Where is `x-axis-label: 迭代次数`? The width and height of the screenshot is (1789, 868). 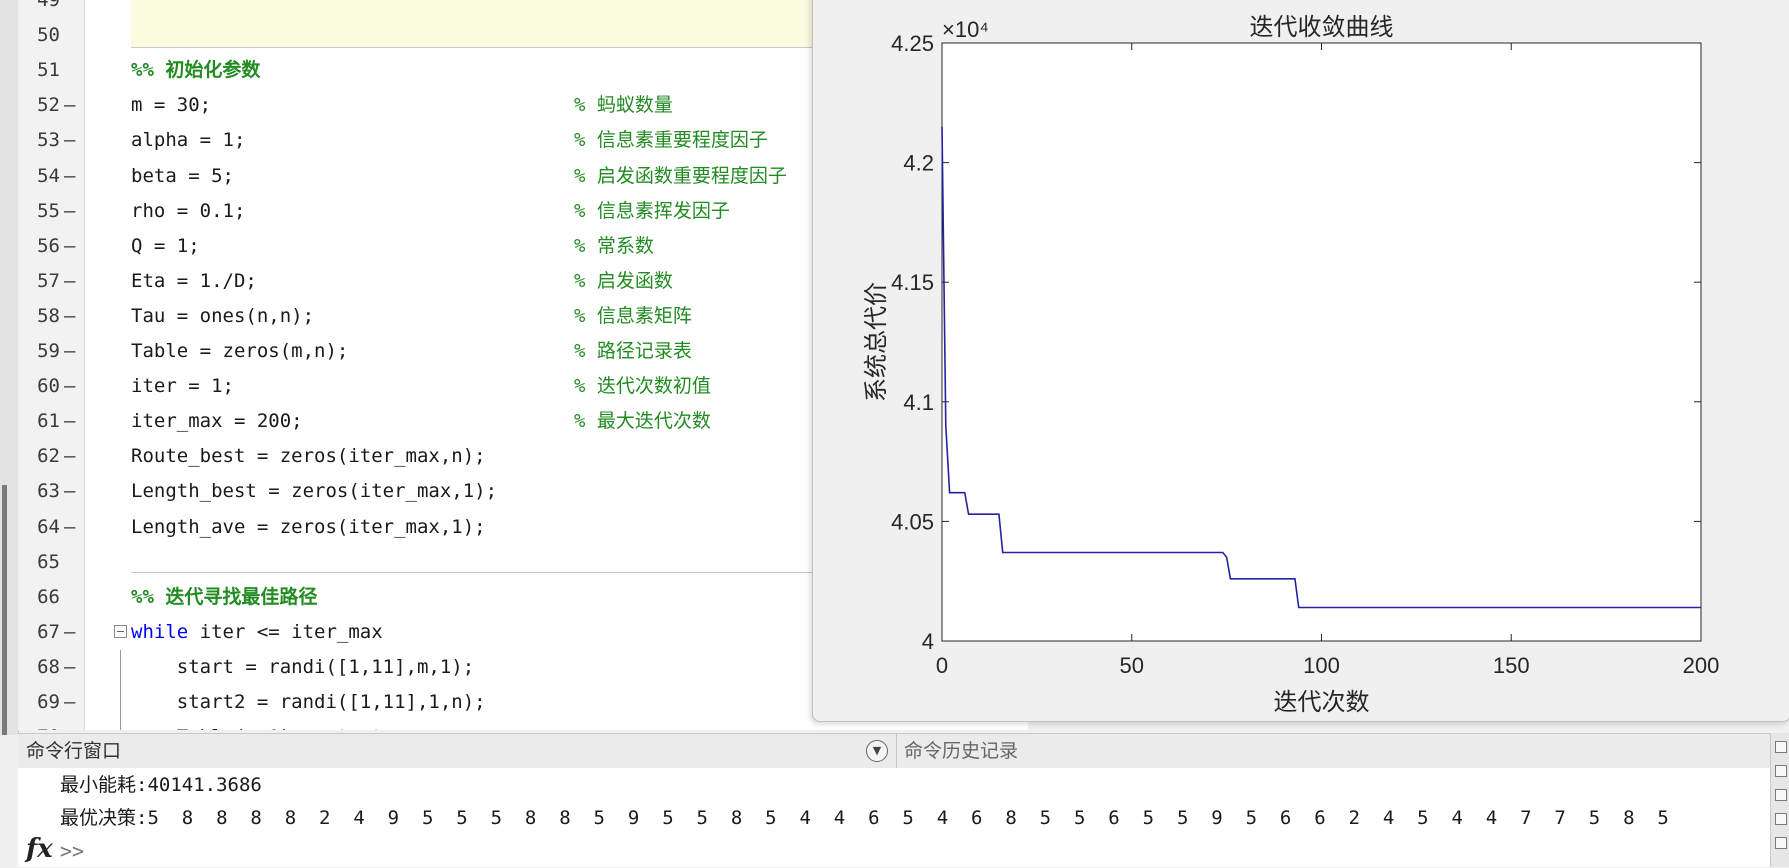 x-axis-label: 迭代次数 is located at coordinates (1322, 702).